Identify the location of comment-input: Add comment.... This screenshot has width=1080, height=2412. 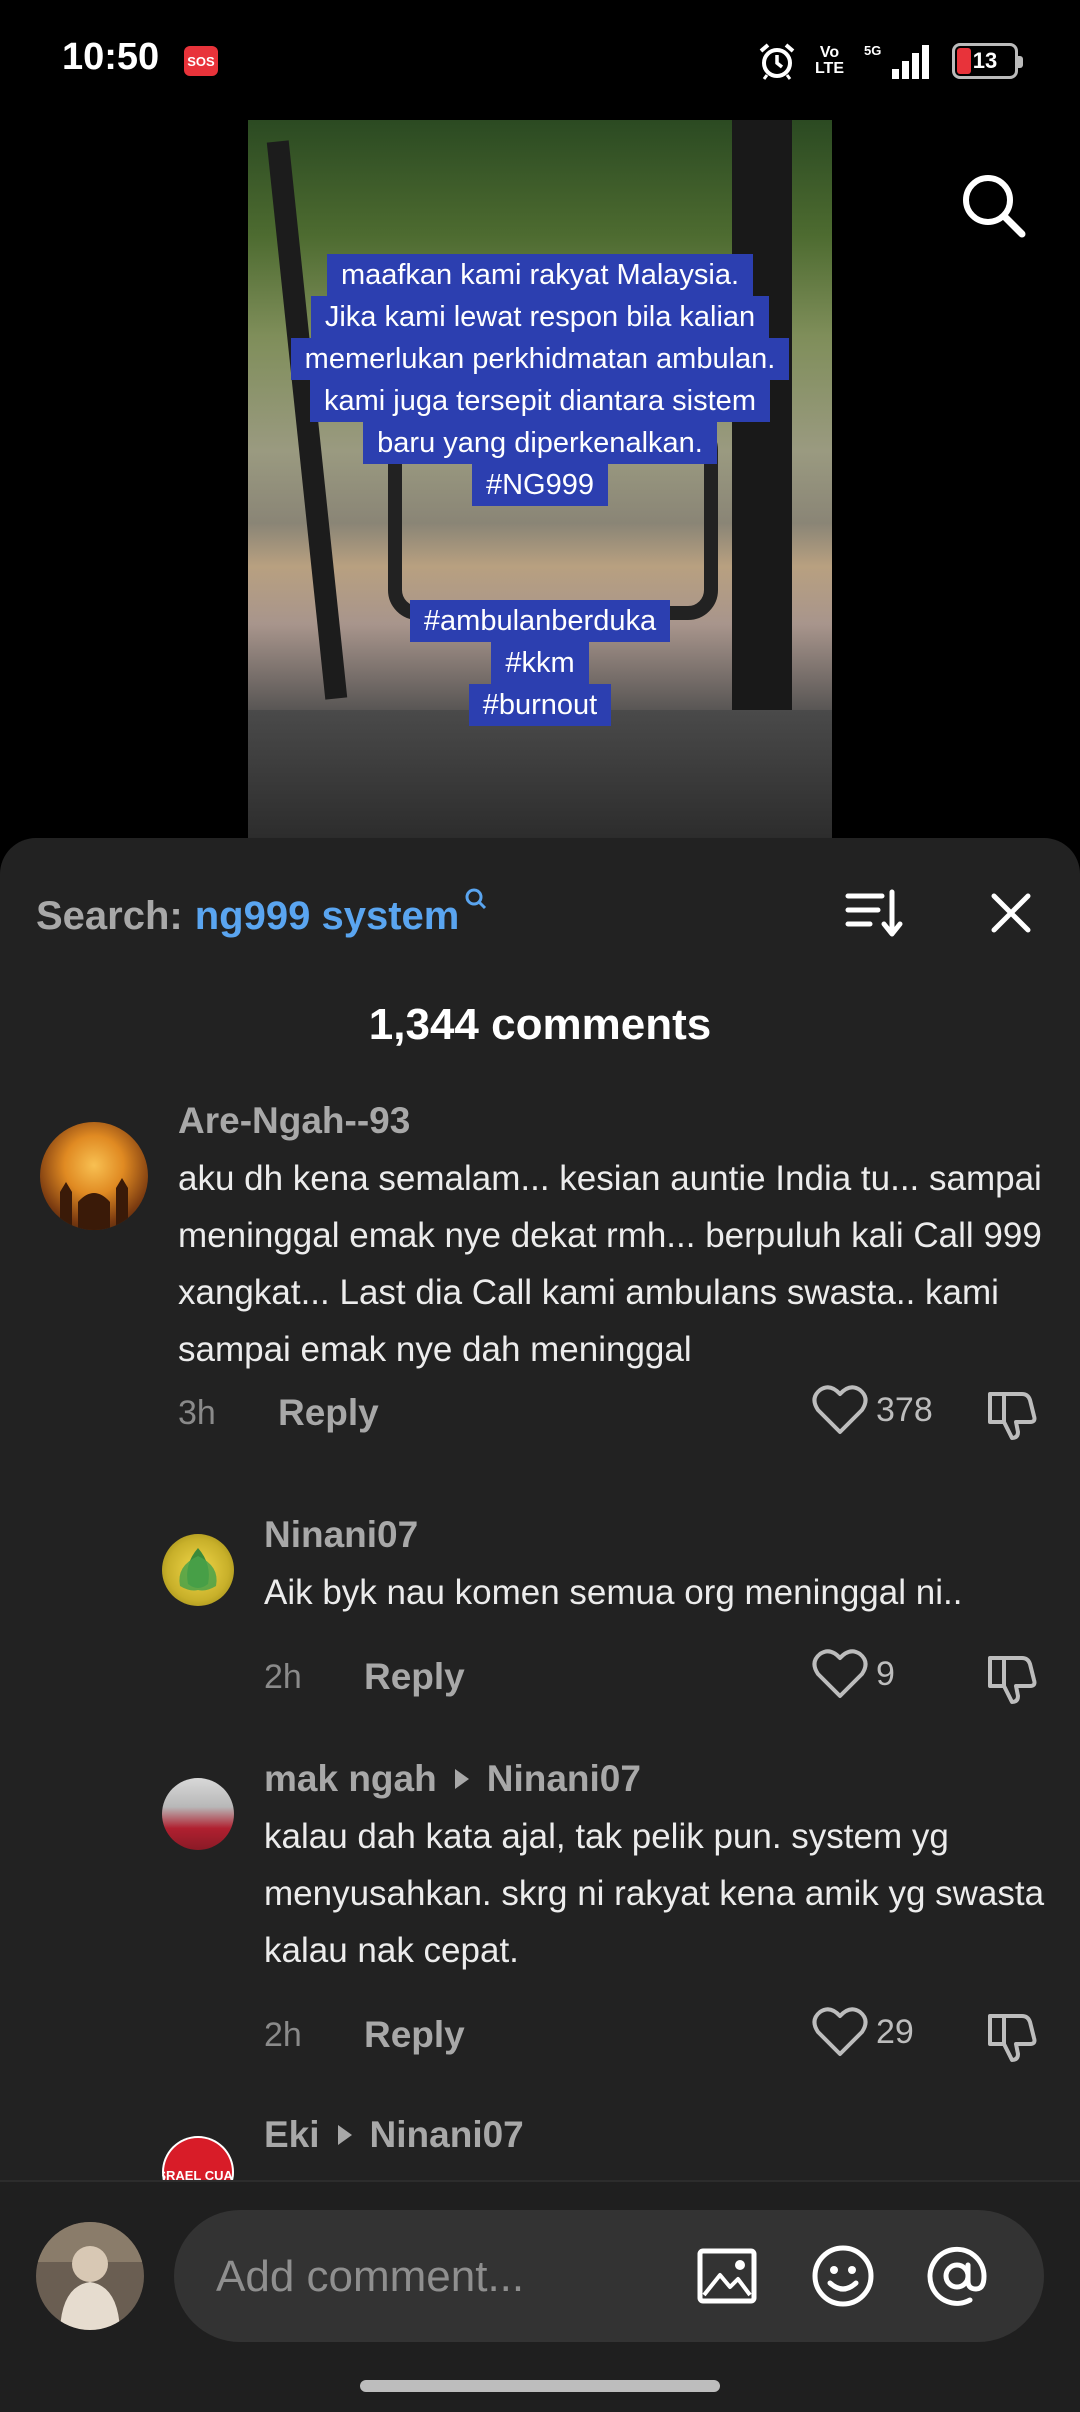
(609, 2276).